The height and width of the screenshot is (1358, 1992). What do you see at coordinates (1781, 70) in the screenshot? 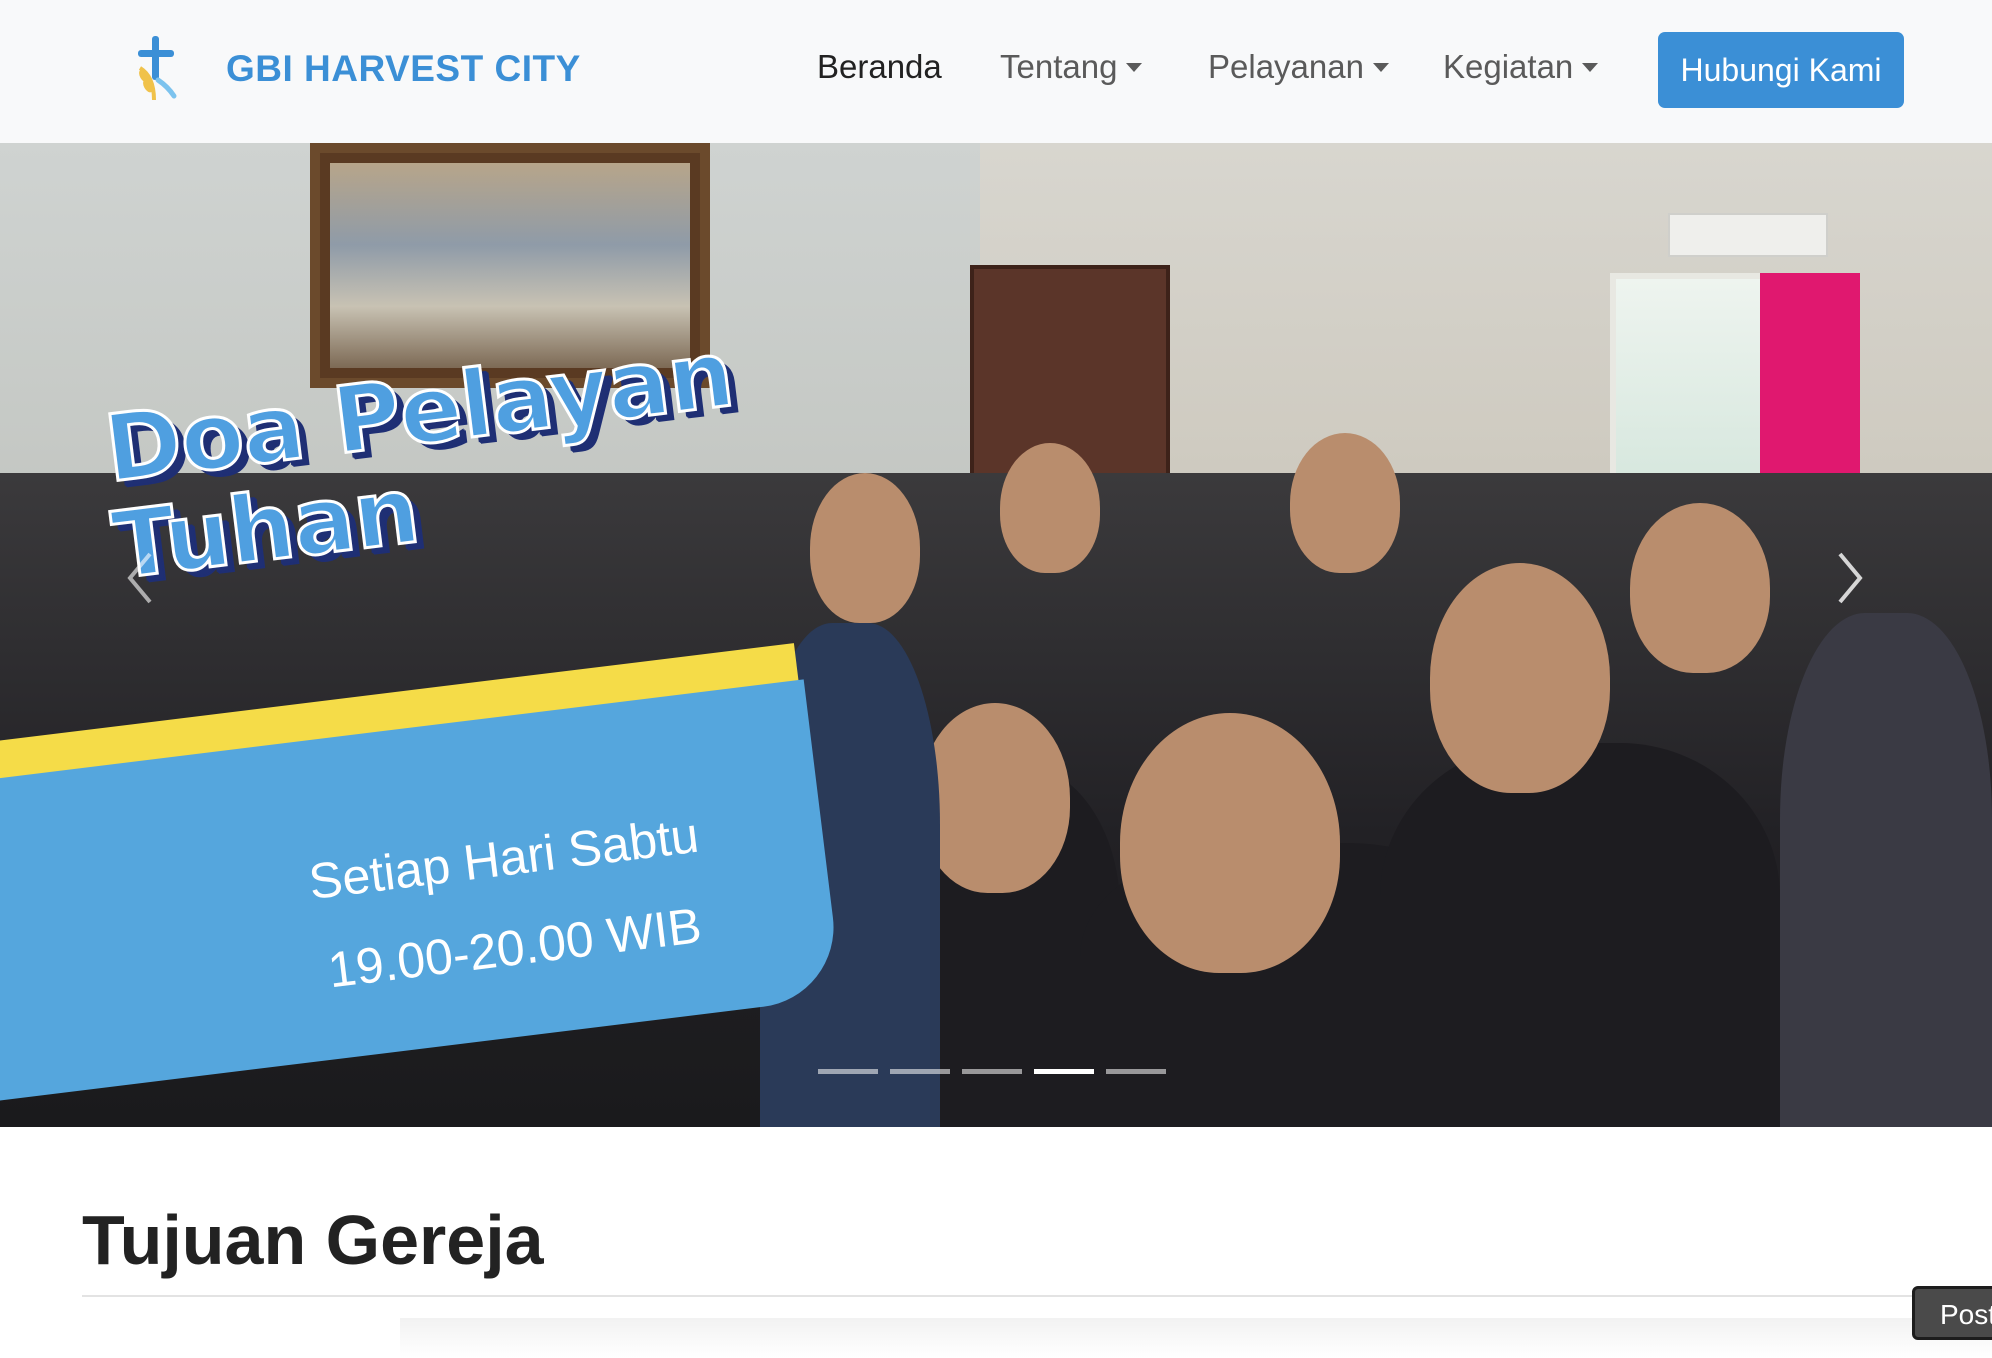
I see `contact-button: Hubungi Kami` at bounding box center [1781, 70].